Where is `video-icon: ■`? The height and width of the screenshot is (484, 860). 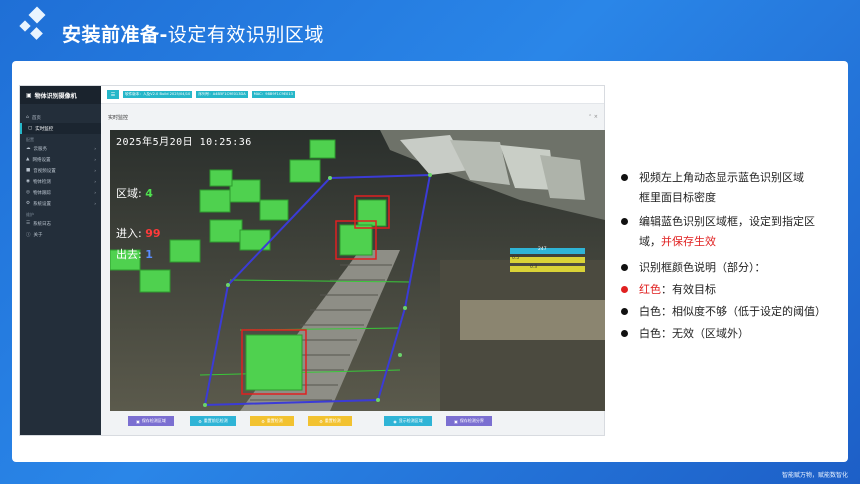
video-icon: ■ is located at coordinates (28, 170).